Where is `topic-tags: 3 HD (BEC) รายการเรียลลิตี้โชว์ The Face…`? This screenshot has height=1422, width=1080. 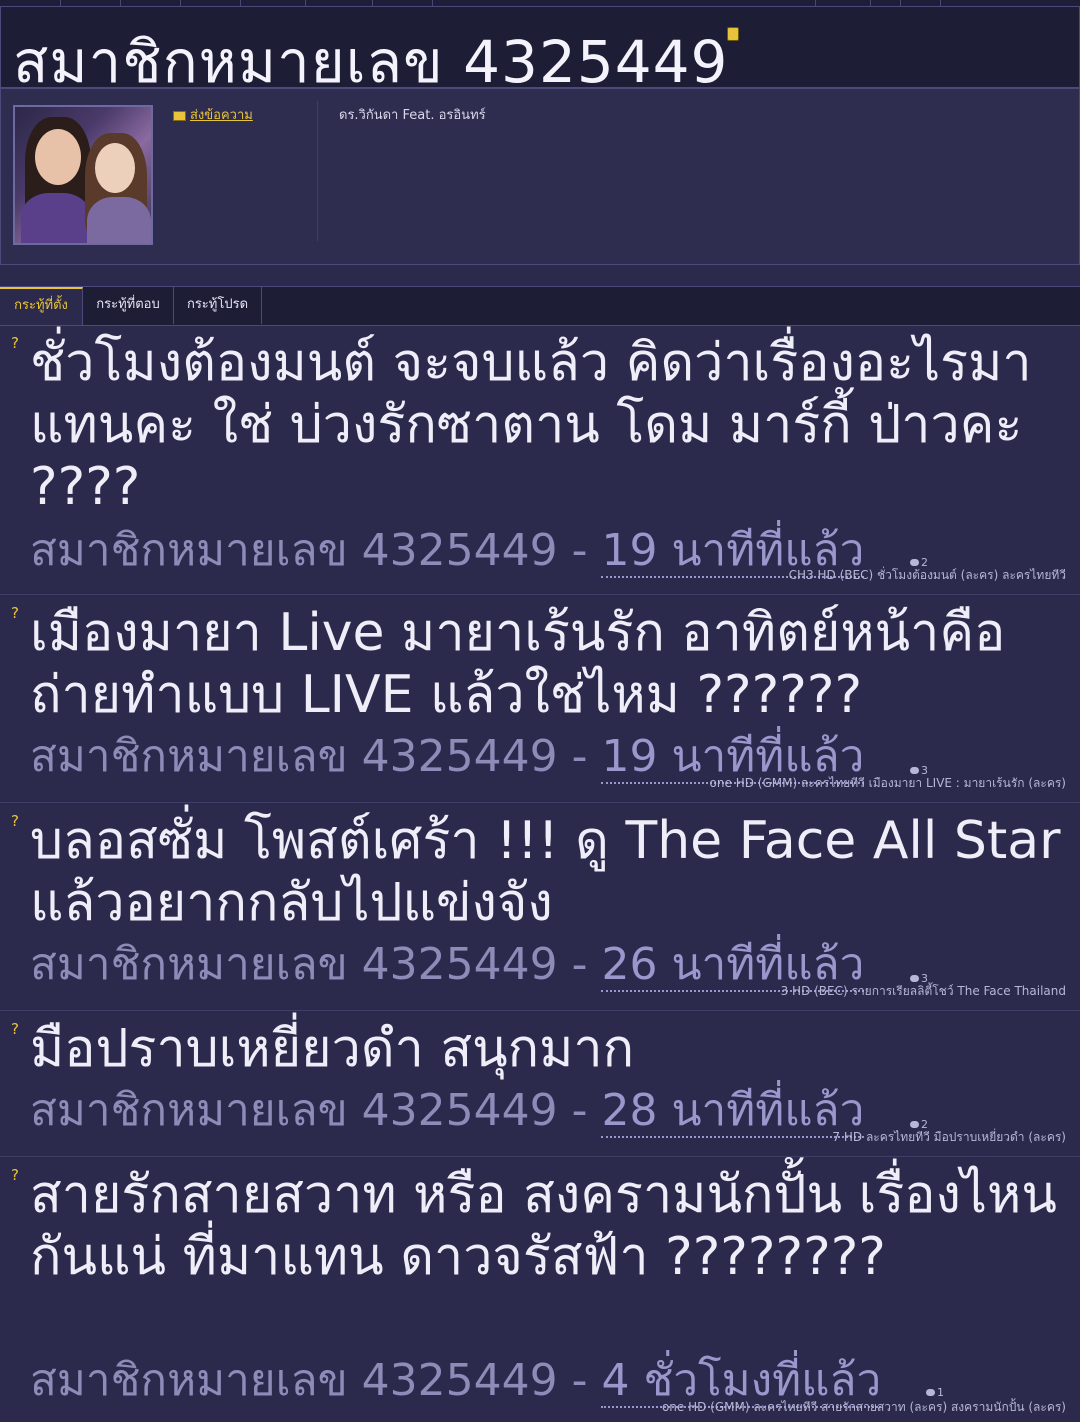
topic-tags: 3 HD (BEC) รายการเรียลลิตี้โชว์ The Face… is located at coordinates (923, 991).